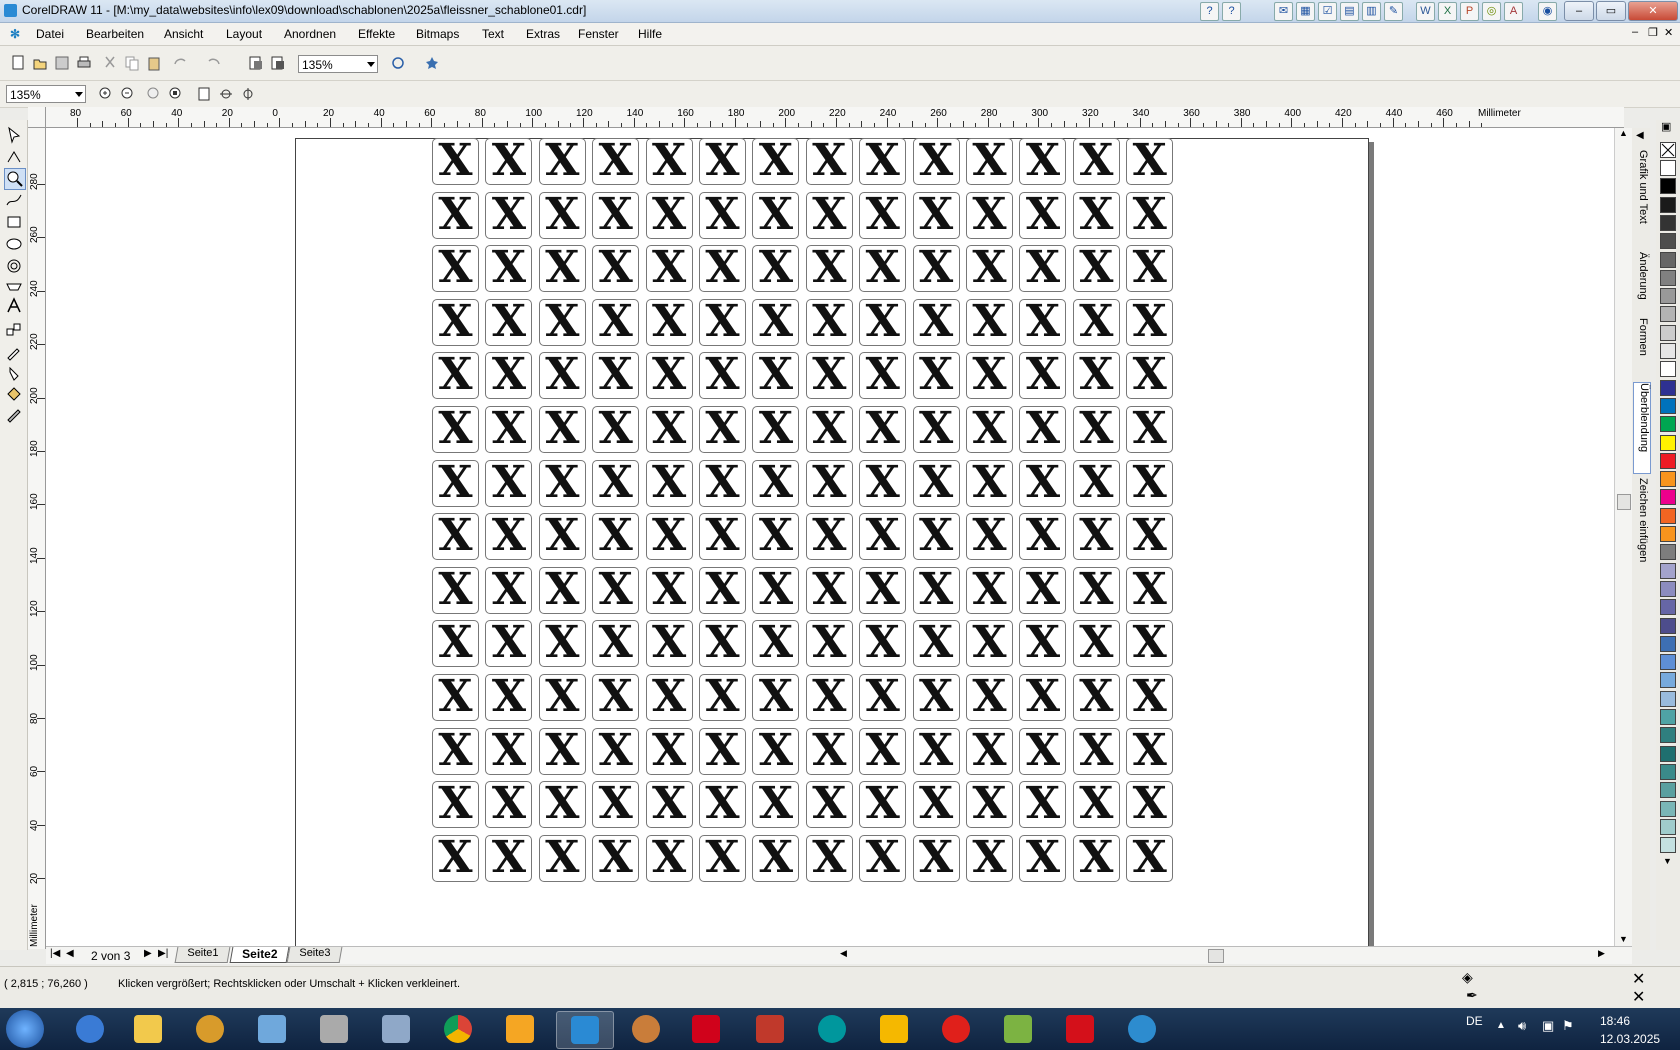 This screenshot has width=1680, height=1050. Describe the element at coordinates (244, 34) in the screenshot. I see `menu-layout: Layout` at that location.